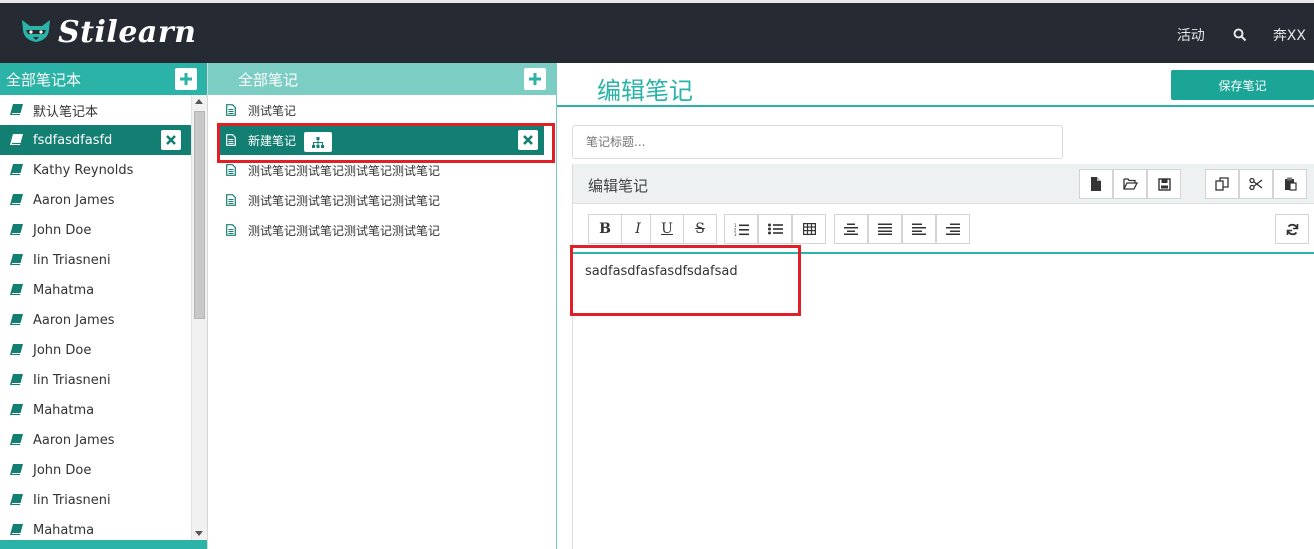  What do you see at coordinates (1292, 229) in the screenshot?
I see `refresh-icon` at bounding box center [1292, 229].